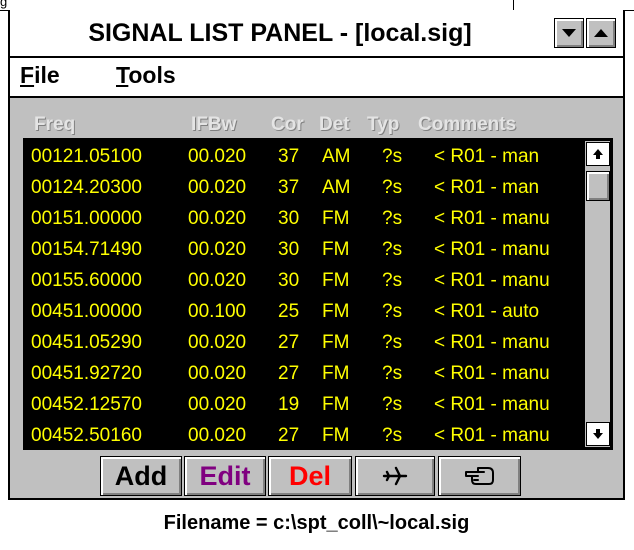 This screenshot has width=634, height=550. What do you see at coordinates (304, 373) in the screenshot?
I see `list-row: 00451.92720 00.020 27 FM ?s < R01 - manu` at bounding box center [304, 373].